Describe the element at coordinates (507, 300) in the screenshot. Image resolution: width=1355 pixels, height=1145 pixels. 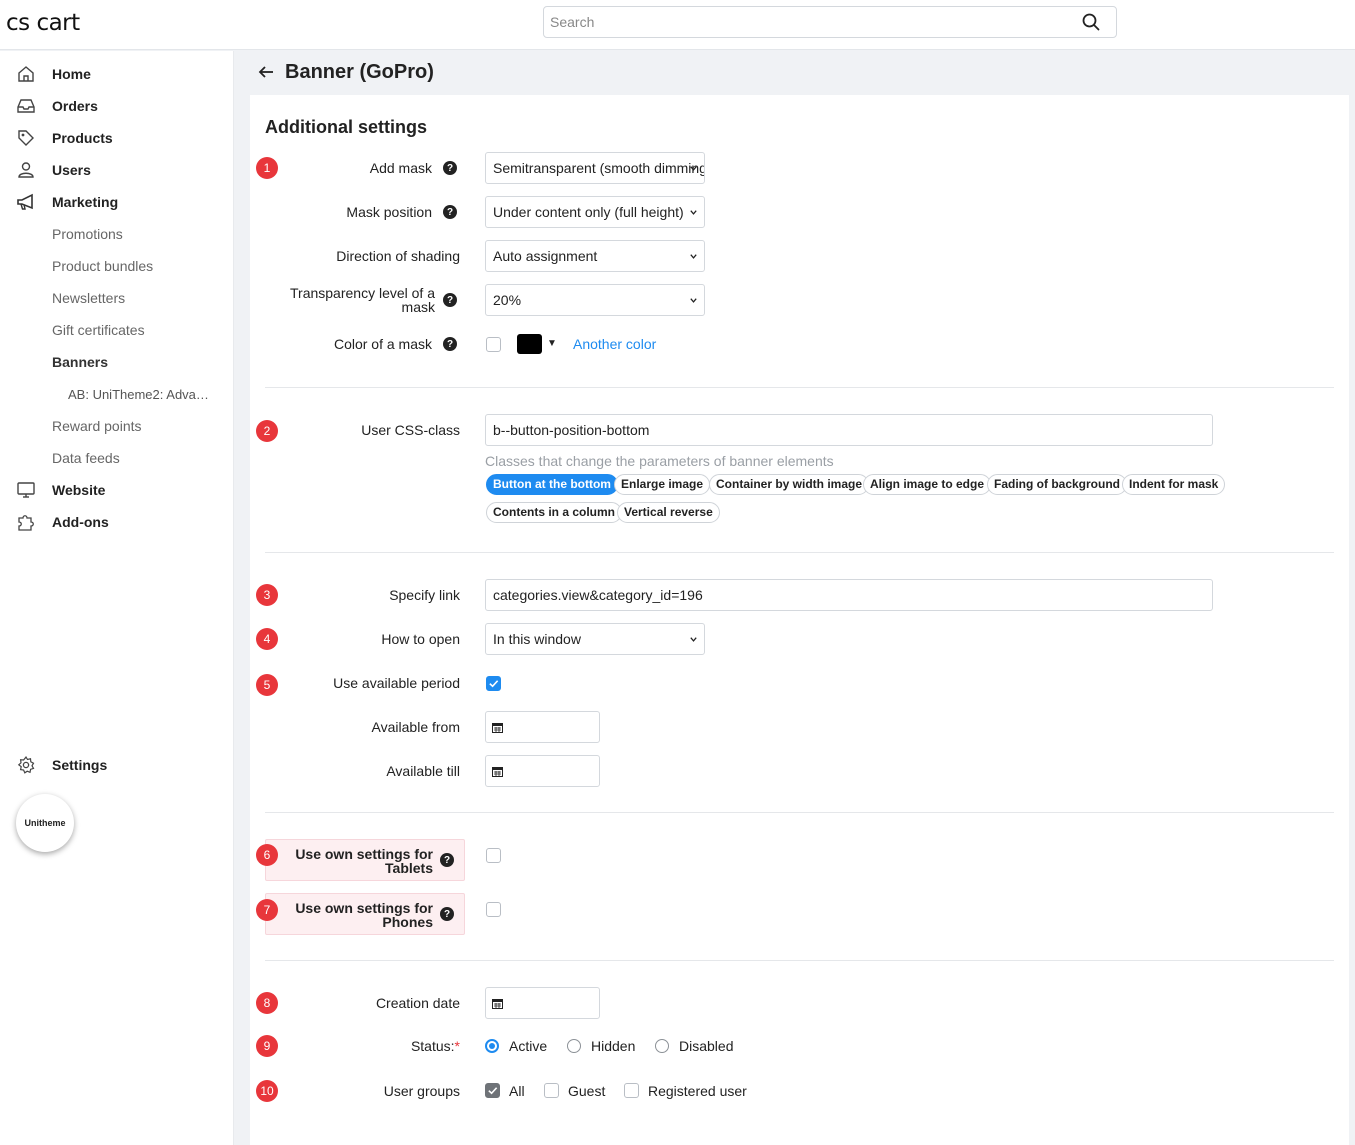
I see `select-value: 20%` at that location.